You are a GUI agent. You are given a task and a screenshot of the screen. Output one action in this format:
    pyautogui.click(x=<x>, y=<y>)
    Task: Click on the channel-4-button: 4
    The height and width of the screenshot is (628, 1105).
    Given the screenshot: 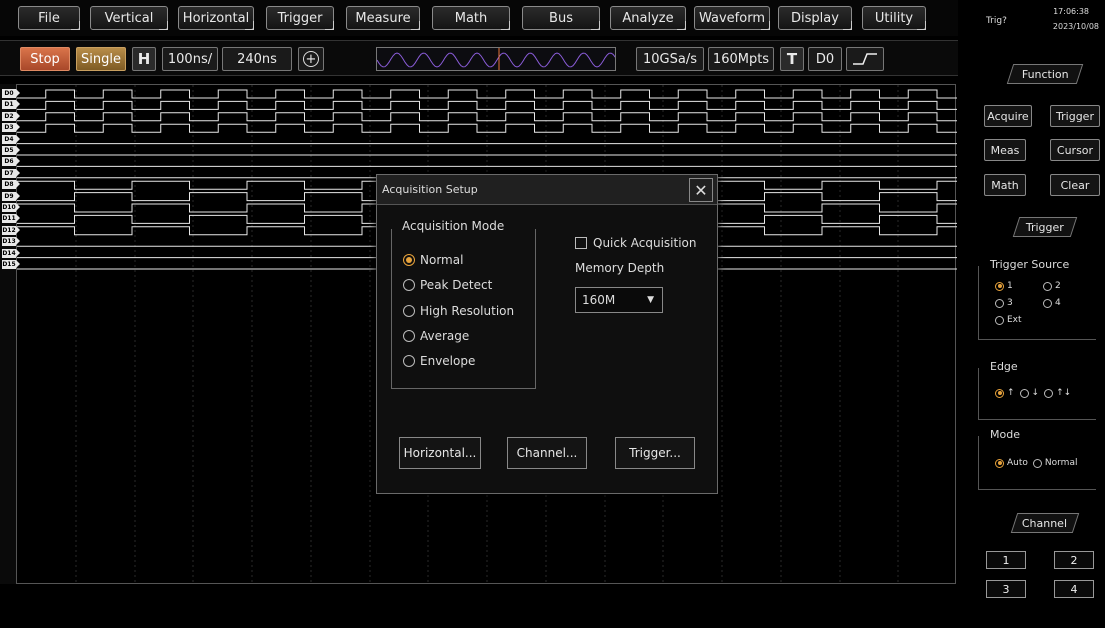 What is the action you would take?
    pyautogui.click(x=1074, y=589)
    